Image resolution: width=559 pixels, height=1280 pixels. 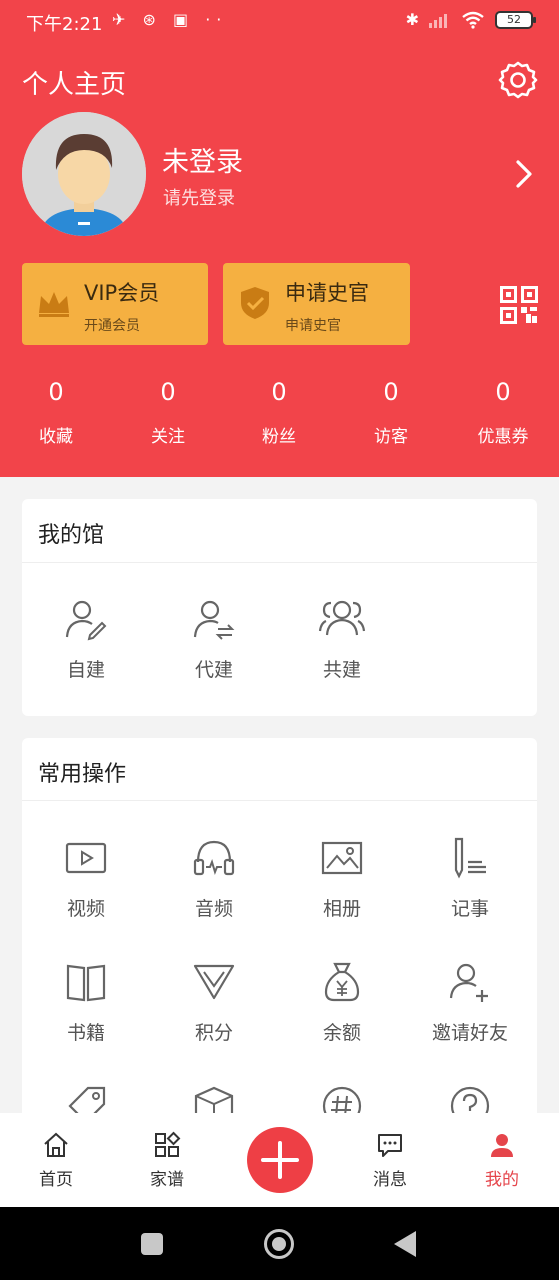 I want to click on op-invite: 邀请好友, so click(x=470, y=1002).